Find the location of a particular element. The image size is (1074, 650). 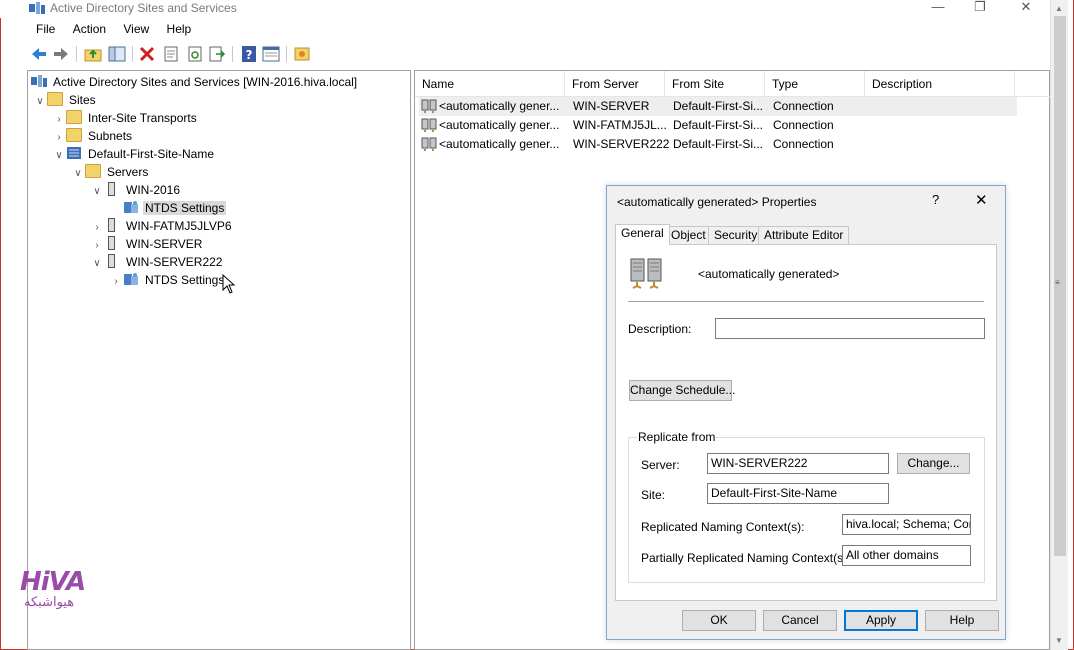

site-field: Default-First-Site-Name is located at coordinates (798, 493).